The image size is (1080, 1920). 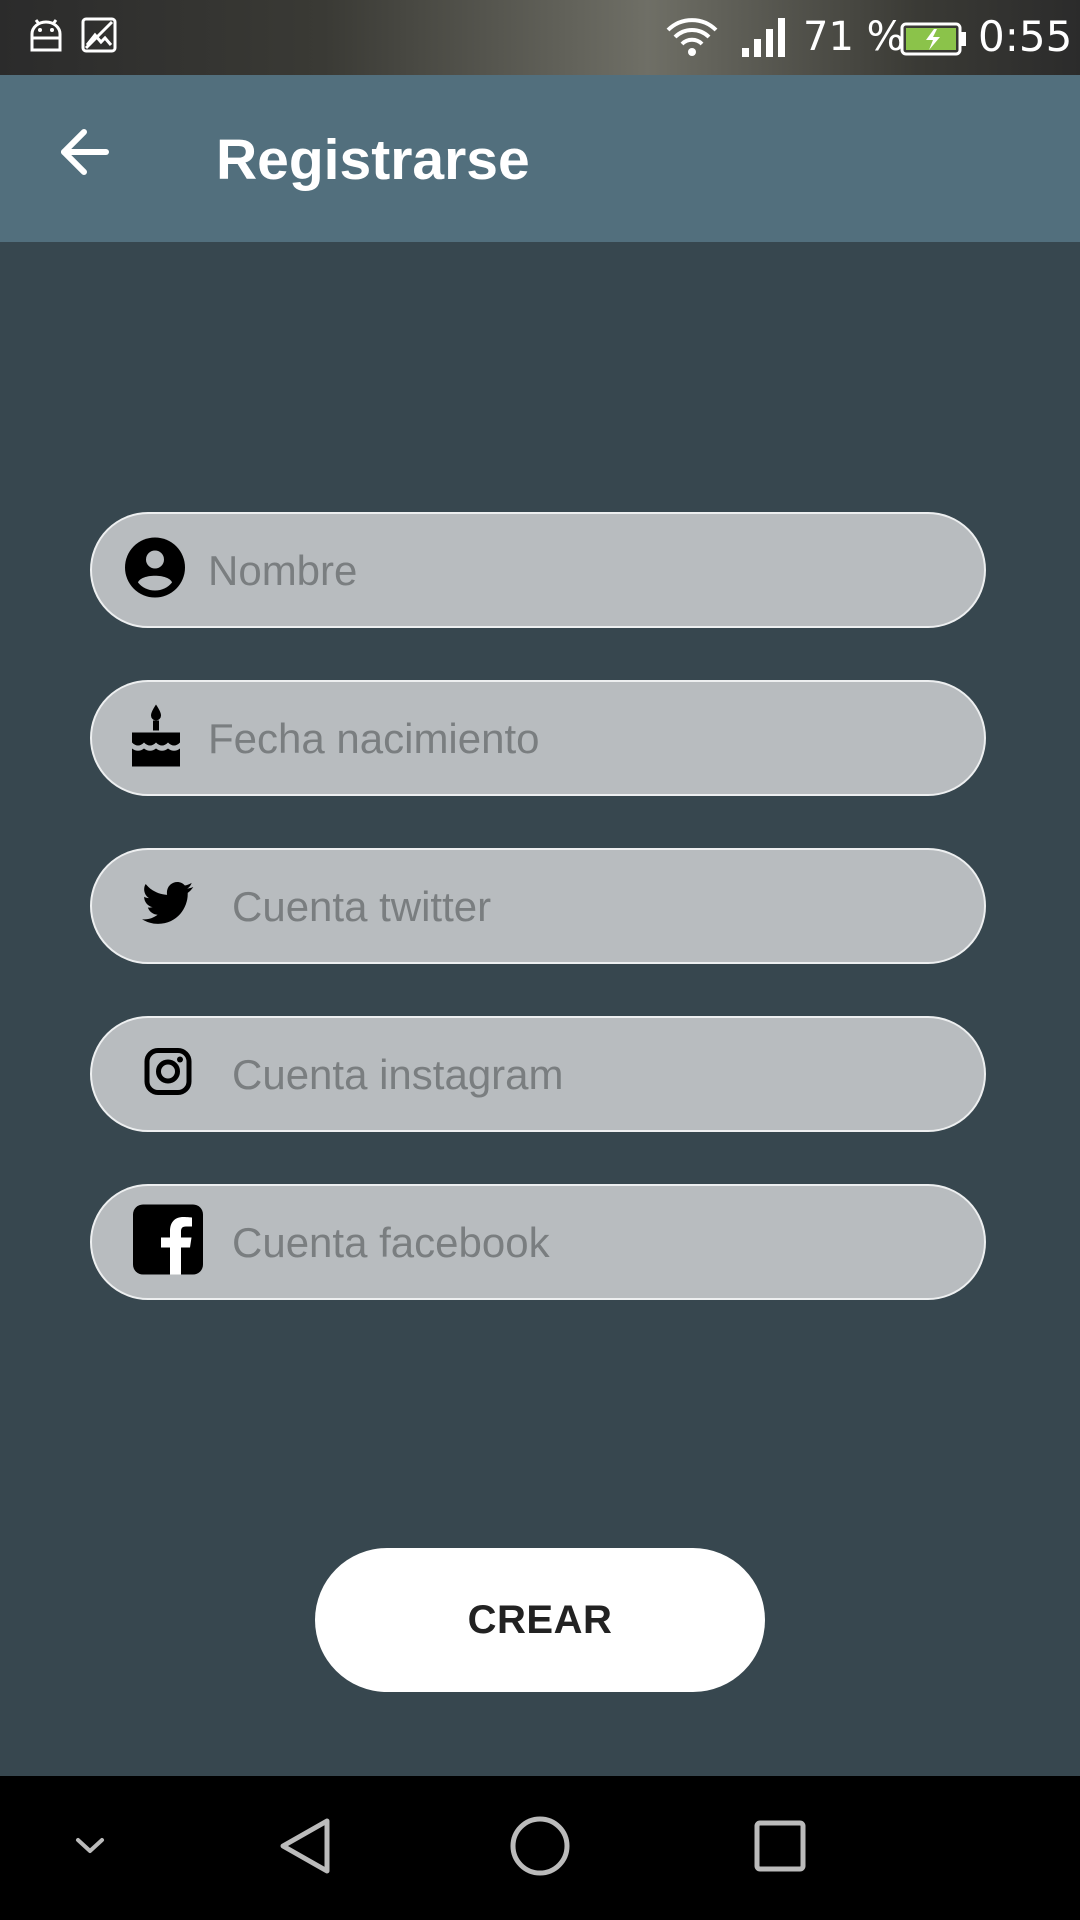 I want to click on create-button: CREAR, so click(x=540, y=1620).